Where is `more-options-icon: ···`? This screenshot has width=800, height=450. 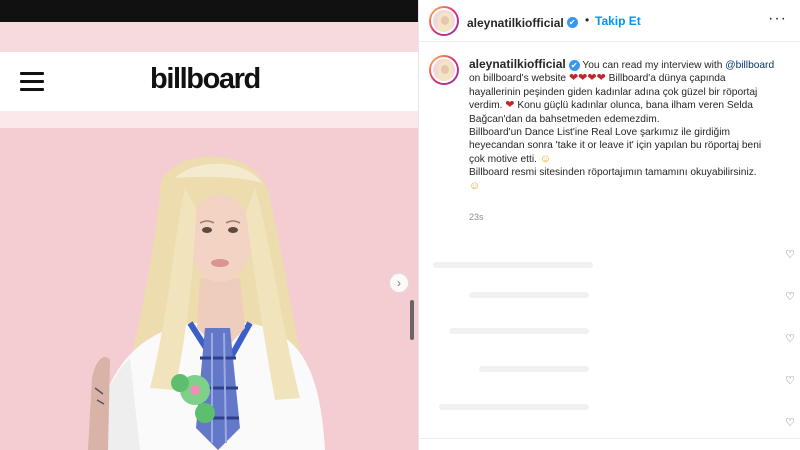 more-options-icon: ··· is located at coordinates (777, 19).